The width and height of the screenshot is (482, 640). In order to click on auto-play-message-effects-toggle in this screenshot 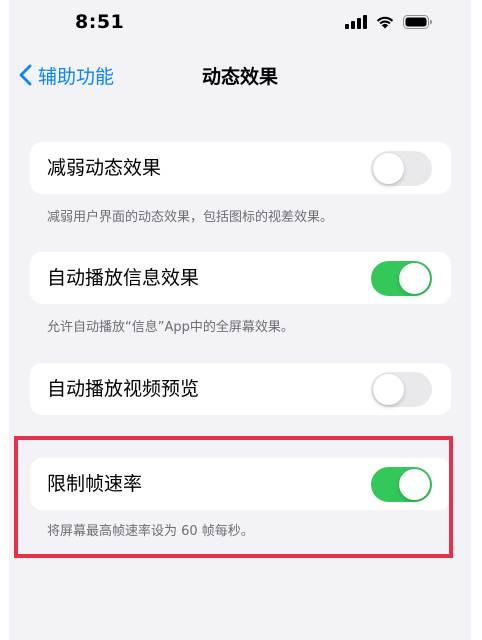, I will do `click(401, 278)`.